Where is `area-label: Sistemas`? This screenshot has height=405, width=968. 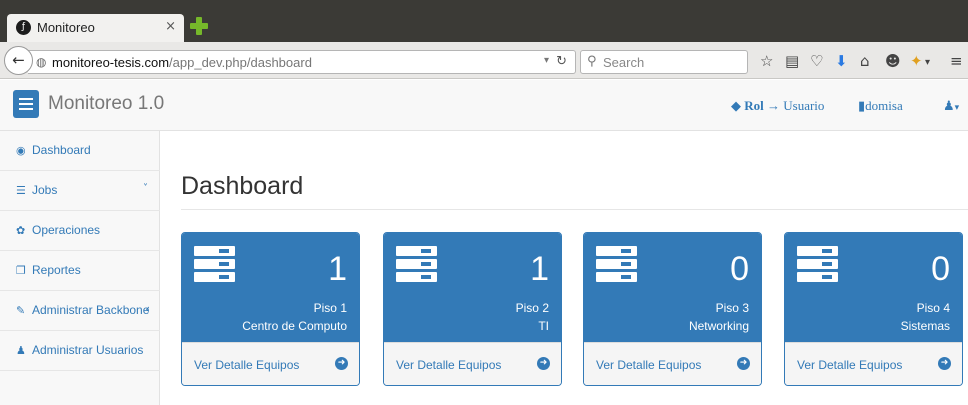 area-label: Sistemas is located at coordinates (925, 326).